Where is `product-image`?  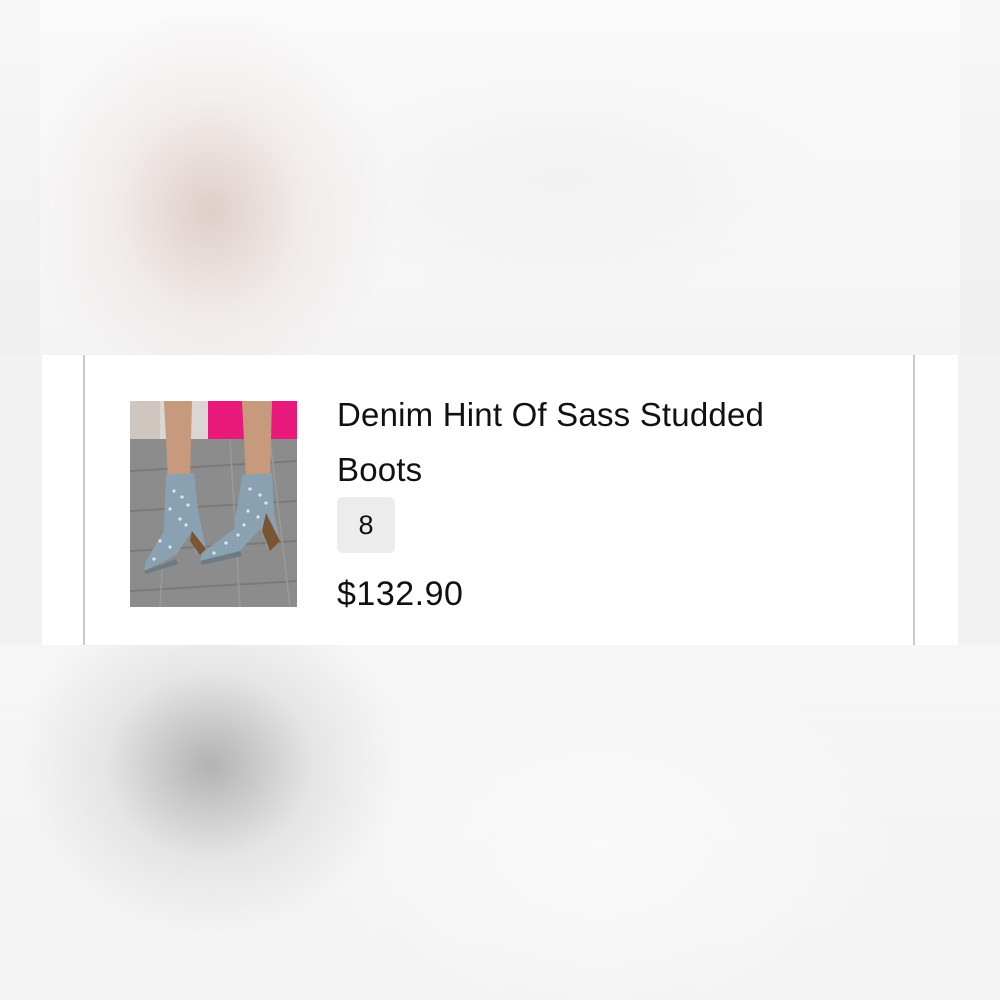 product-image is located at coordinates (213, 504).